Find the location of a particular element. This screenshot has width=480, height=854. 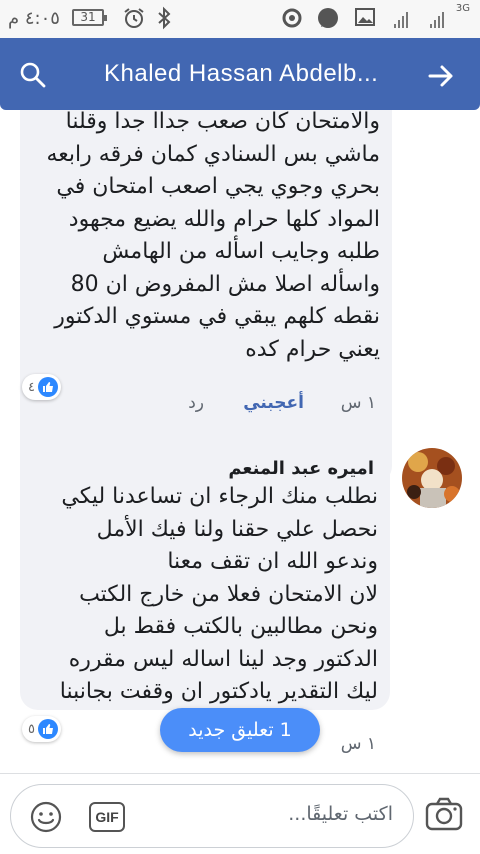

status-bar: ٤:٠٥ م 31 3G is located at coordinates (240, 19).